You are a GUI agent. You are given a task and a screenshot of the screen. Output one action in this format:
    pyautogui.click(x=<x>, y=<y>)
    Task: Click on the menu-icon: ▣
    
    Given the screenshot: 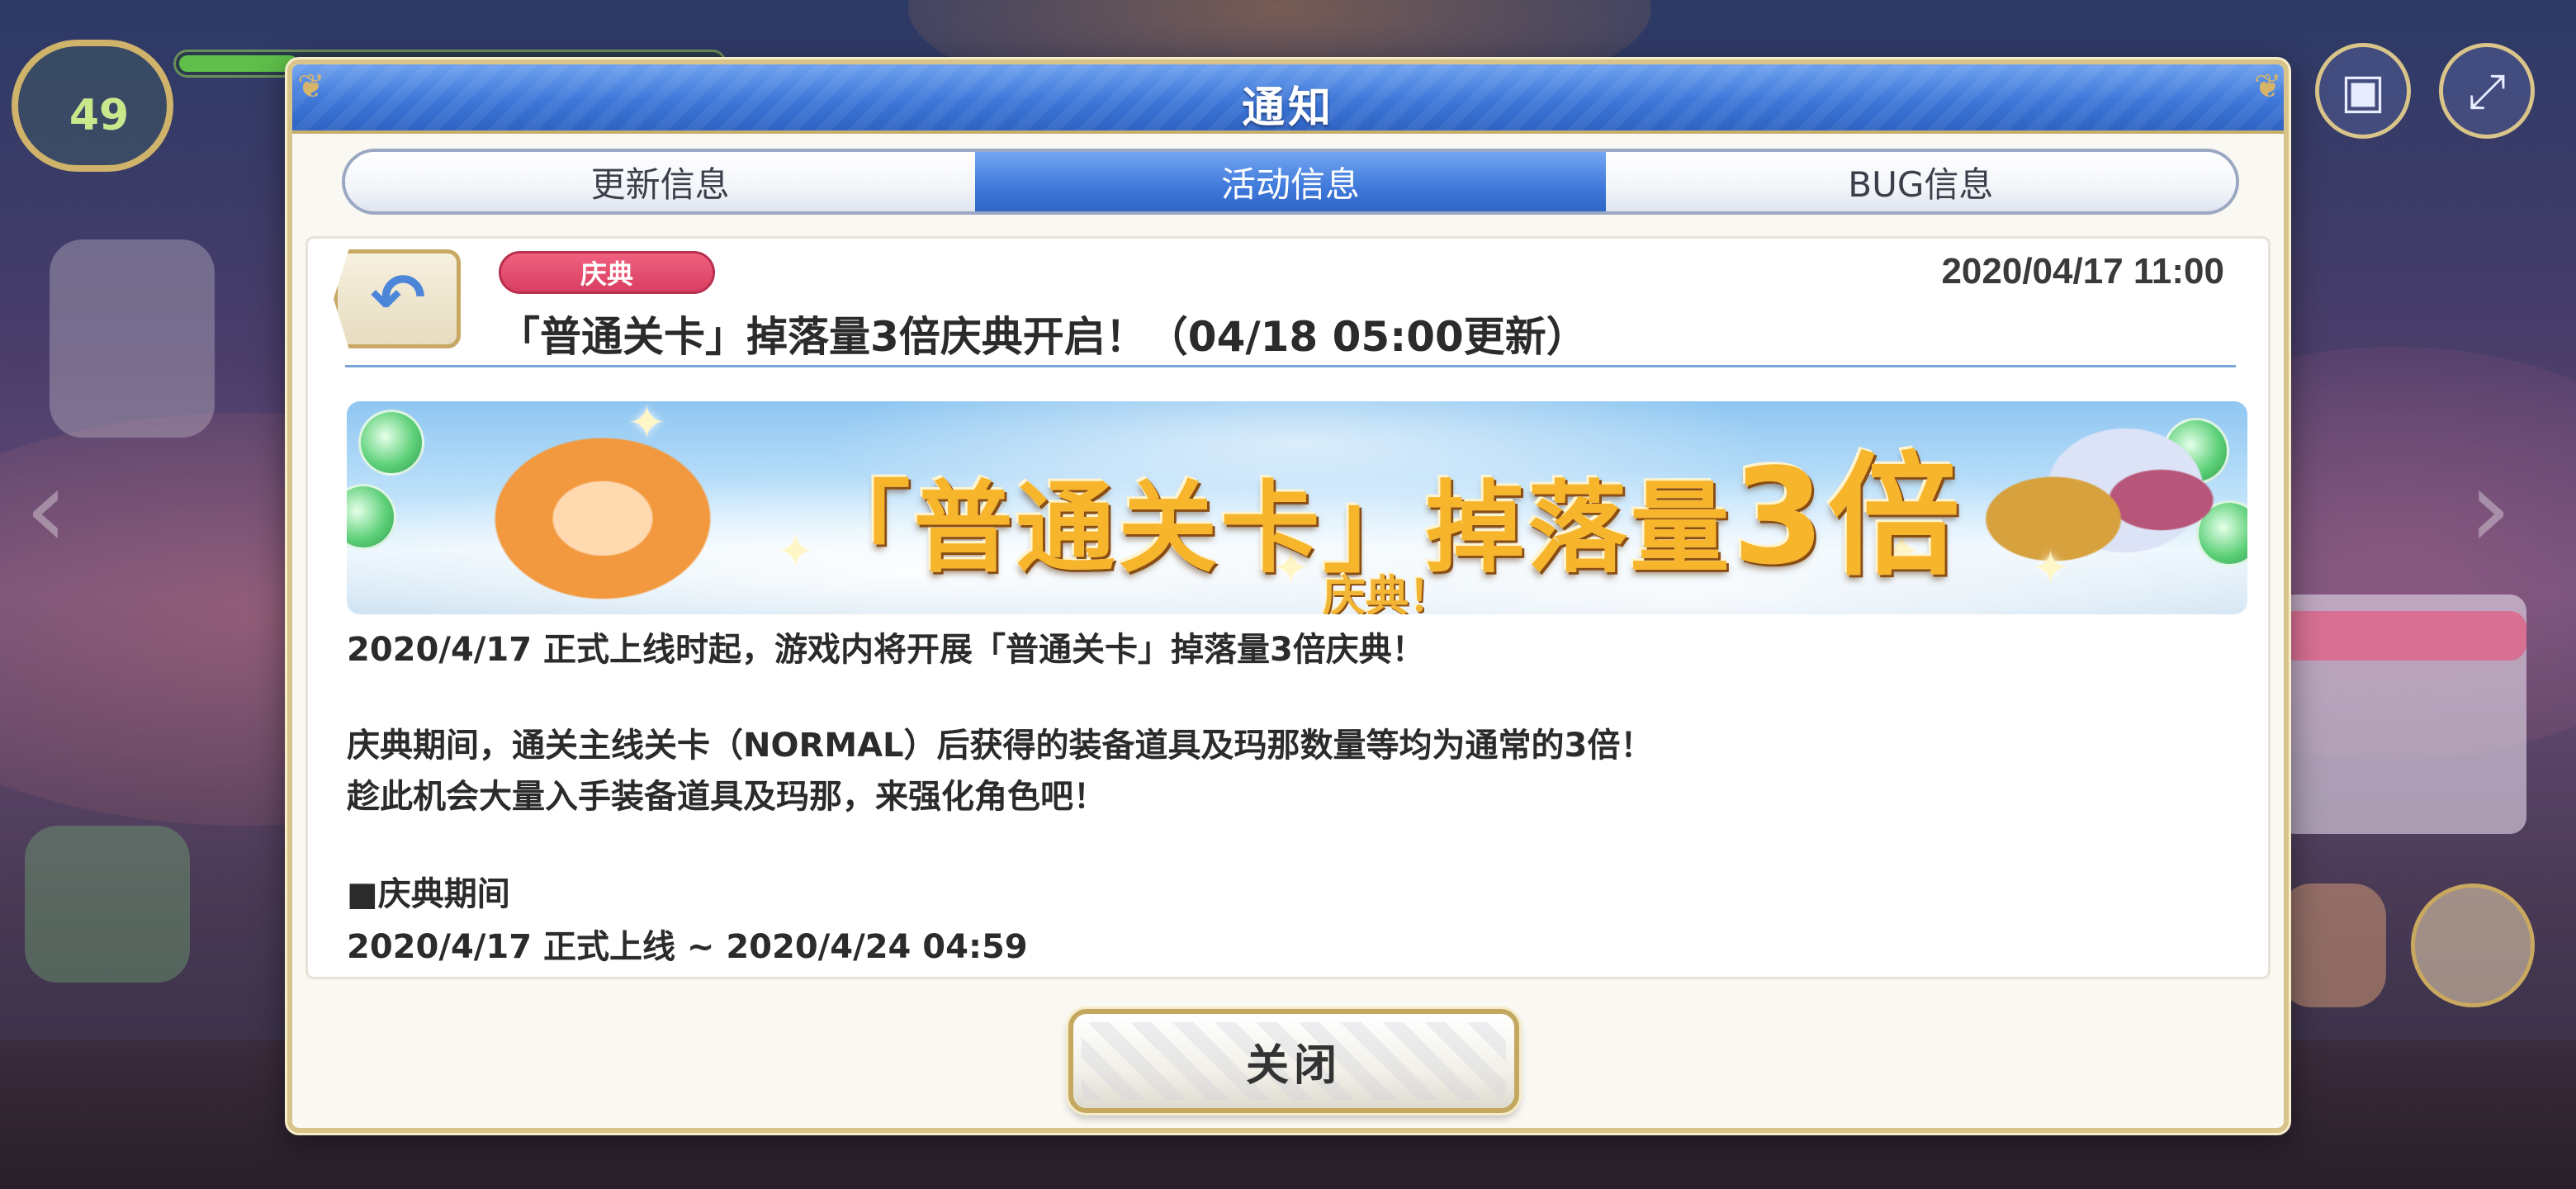 What is the action you would take?
    pyautogui.click(x=2363, y=91)
    